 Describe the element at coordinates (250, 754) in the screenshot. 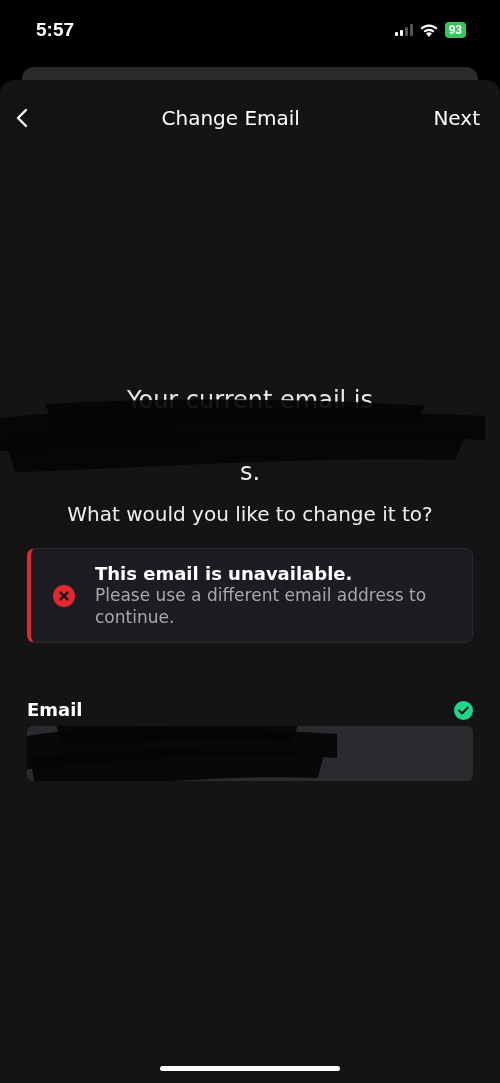

I see `email-field` at that location.